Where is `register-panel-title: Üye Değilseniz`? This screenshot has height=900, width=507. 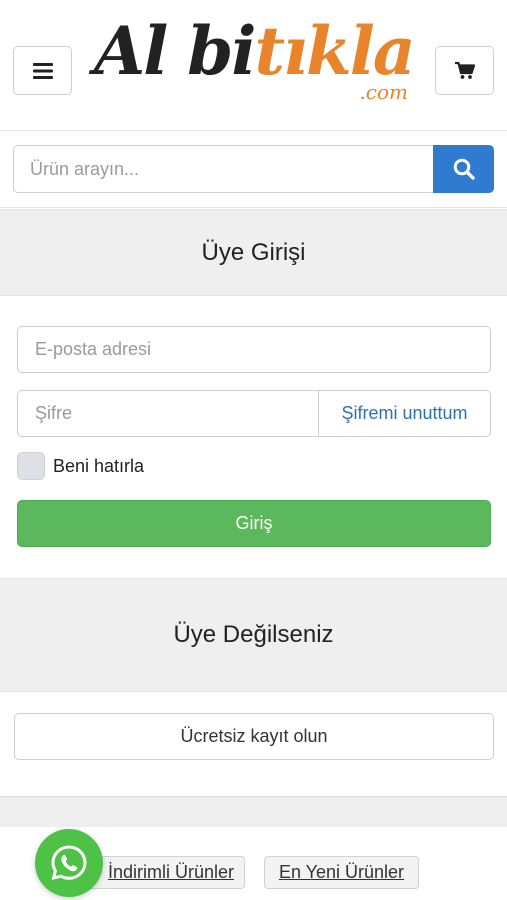
register-panel-title: Üye Değilseniz is located at coordinates (253, 635).